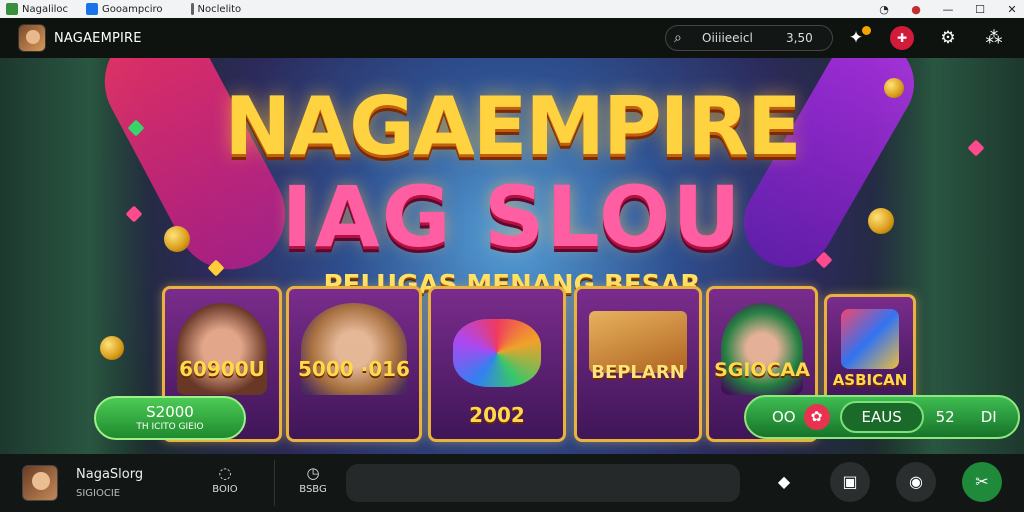 The image size is (1024, 512). Describe the element at coordinates (870, 380) in the screenshot. I see `game-card-label: ASBICAN` at that location.